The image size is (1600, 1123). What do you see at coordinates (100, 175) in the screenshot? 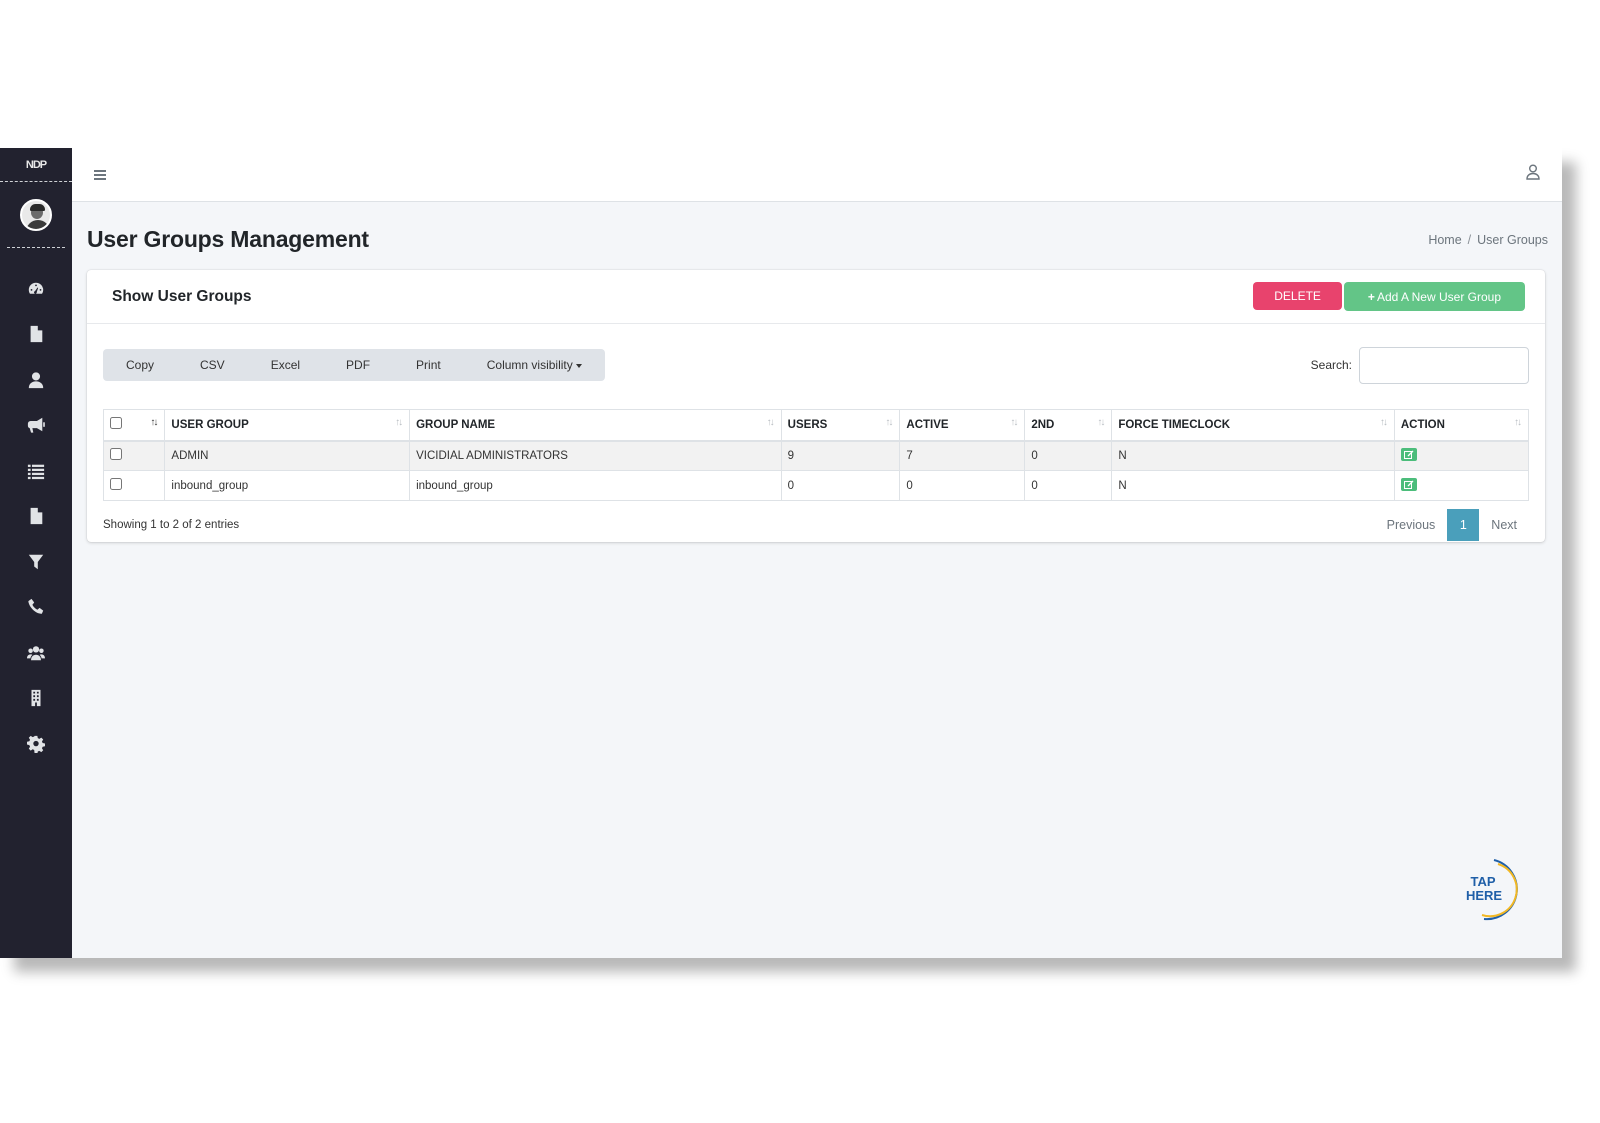
I see `menu-toggle-icon` at bounding box center [100, 175].